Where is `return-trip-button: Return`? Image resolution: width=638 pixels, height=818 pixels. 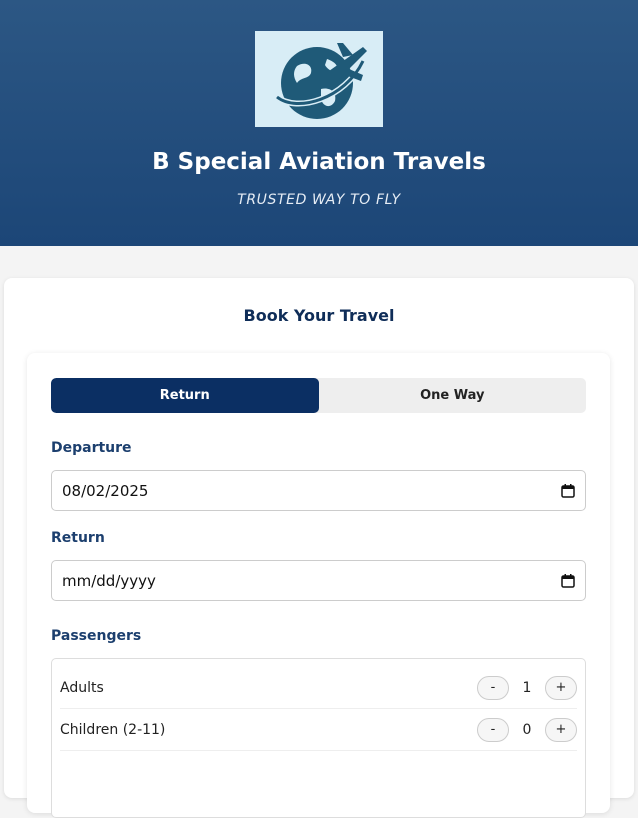 return-trip-button: Return is located at coordinates (185, 395).